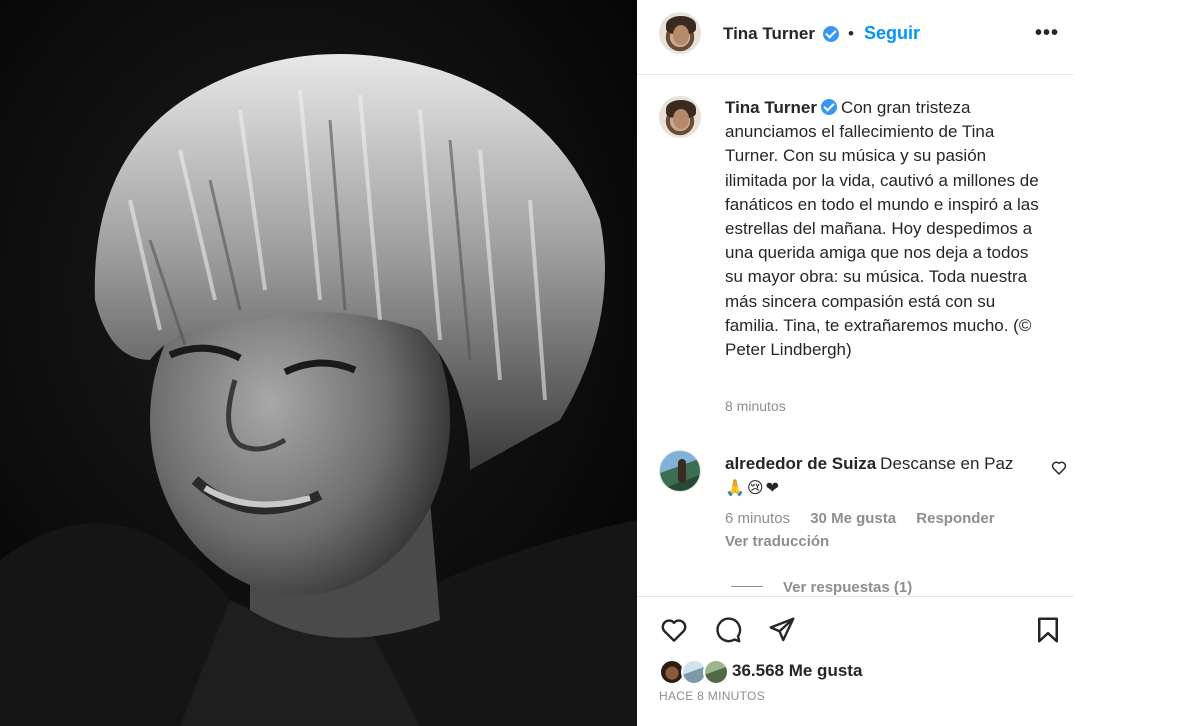  I want to click on comment-emojis: 🙏😢❤, so click(753, 487).